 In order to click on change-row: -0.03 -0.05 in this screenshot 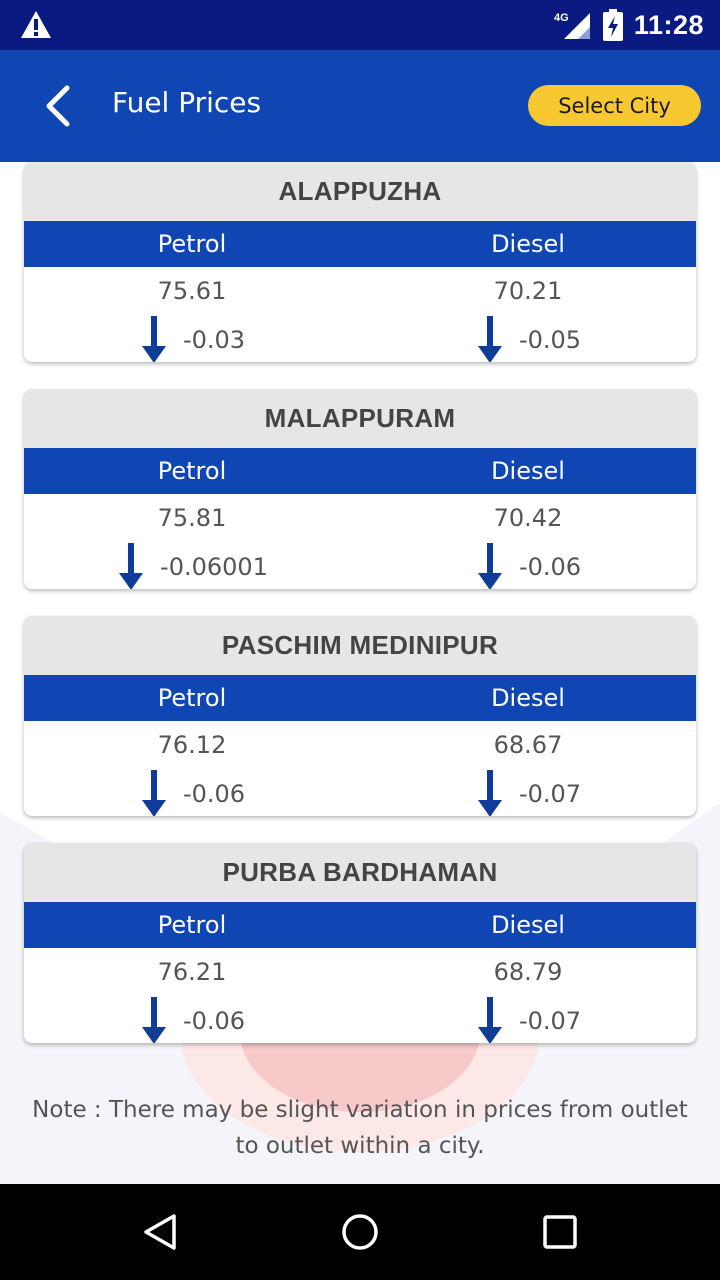, I will do `click(360, 338)`.